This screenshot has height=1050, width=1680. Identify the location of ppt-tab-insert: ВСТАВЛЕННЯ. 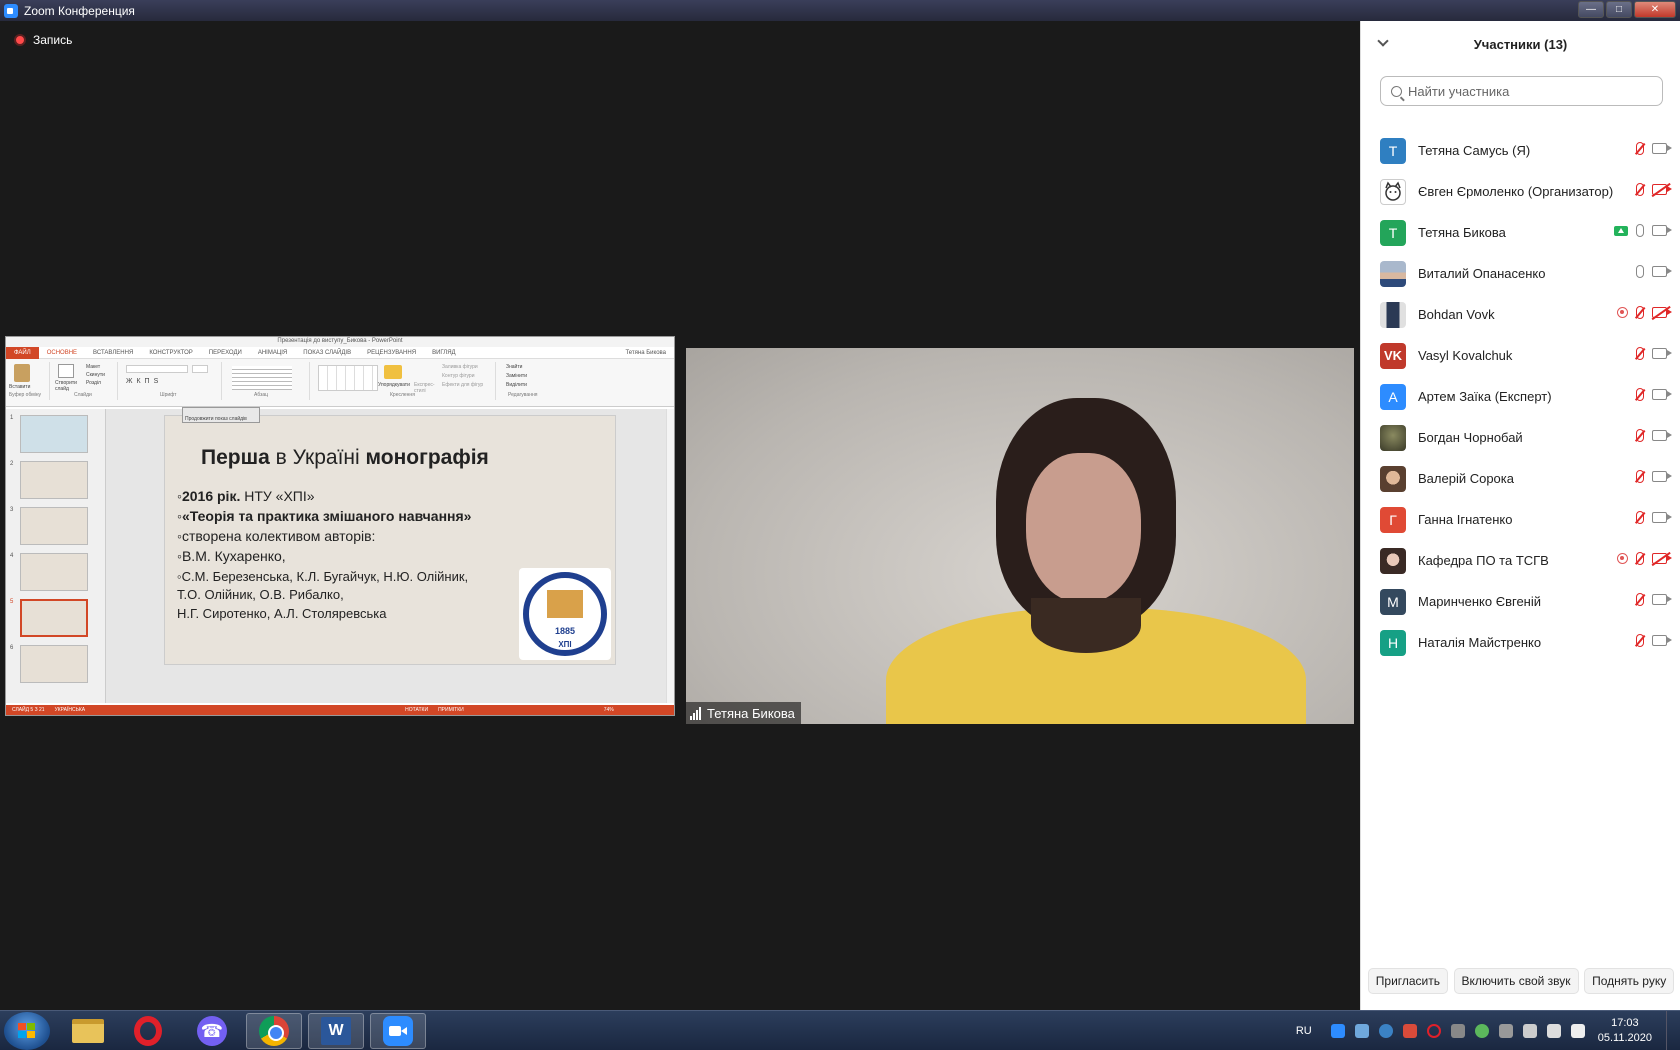
(113, 353).